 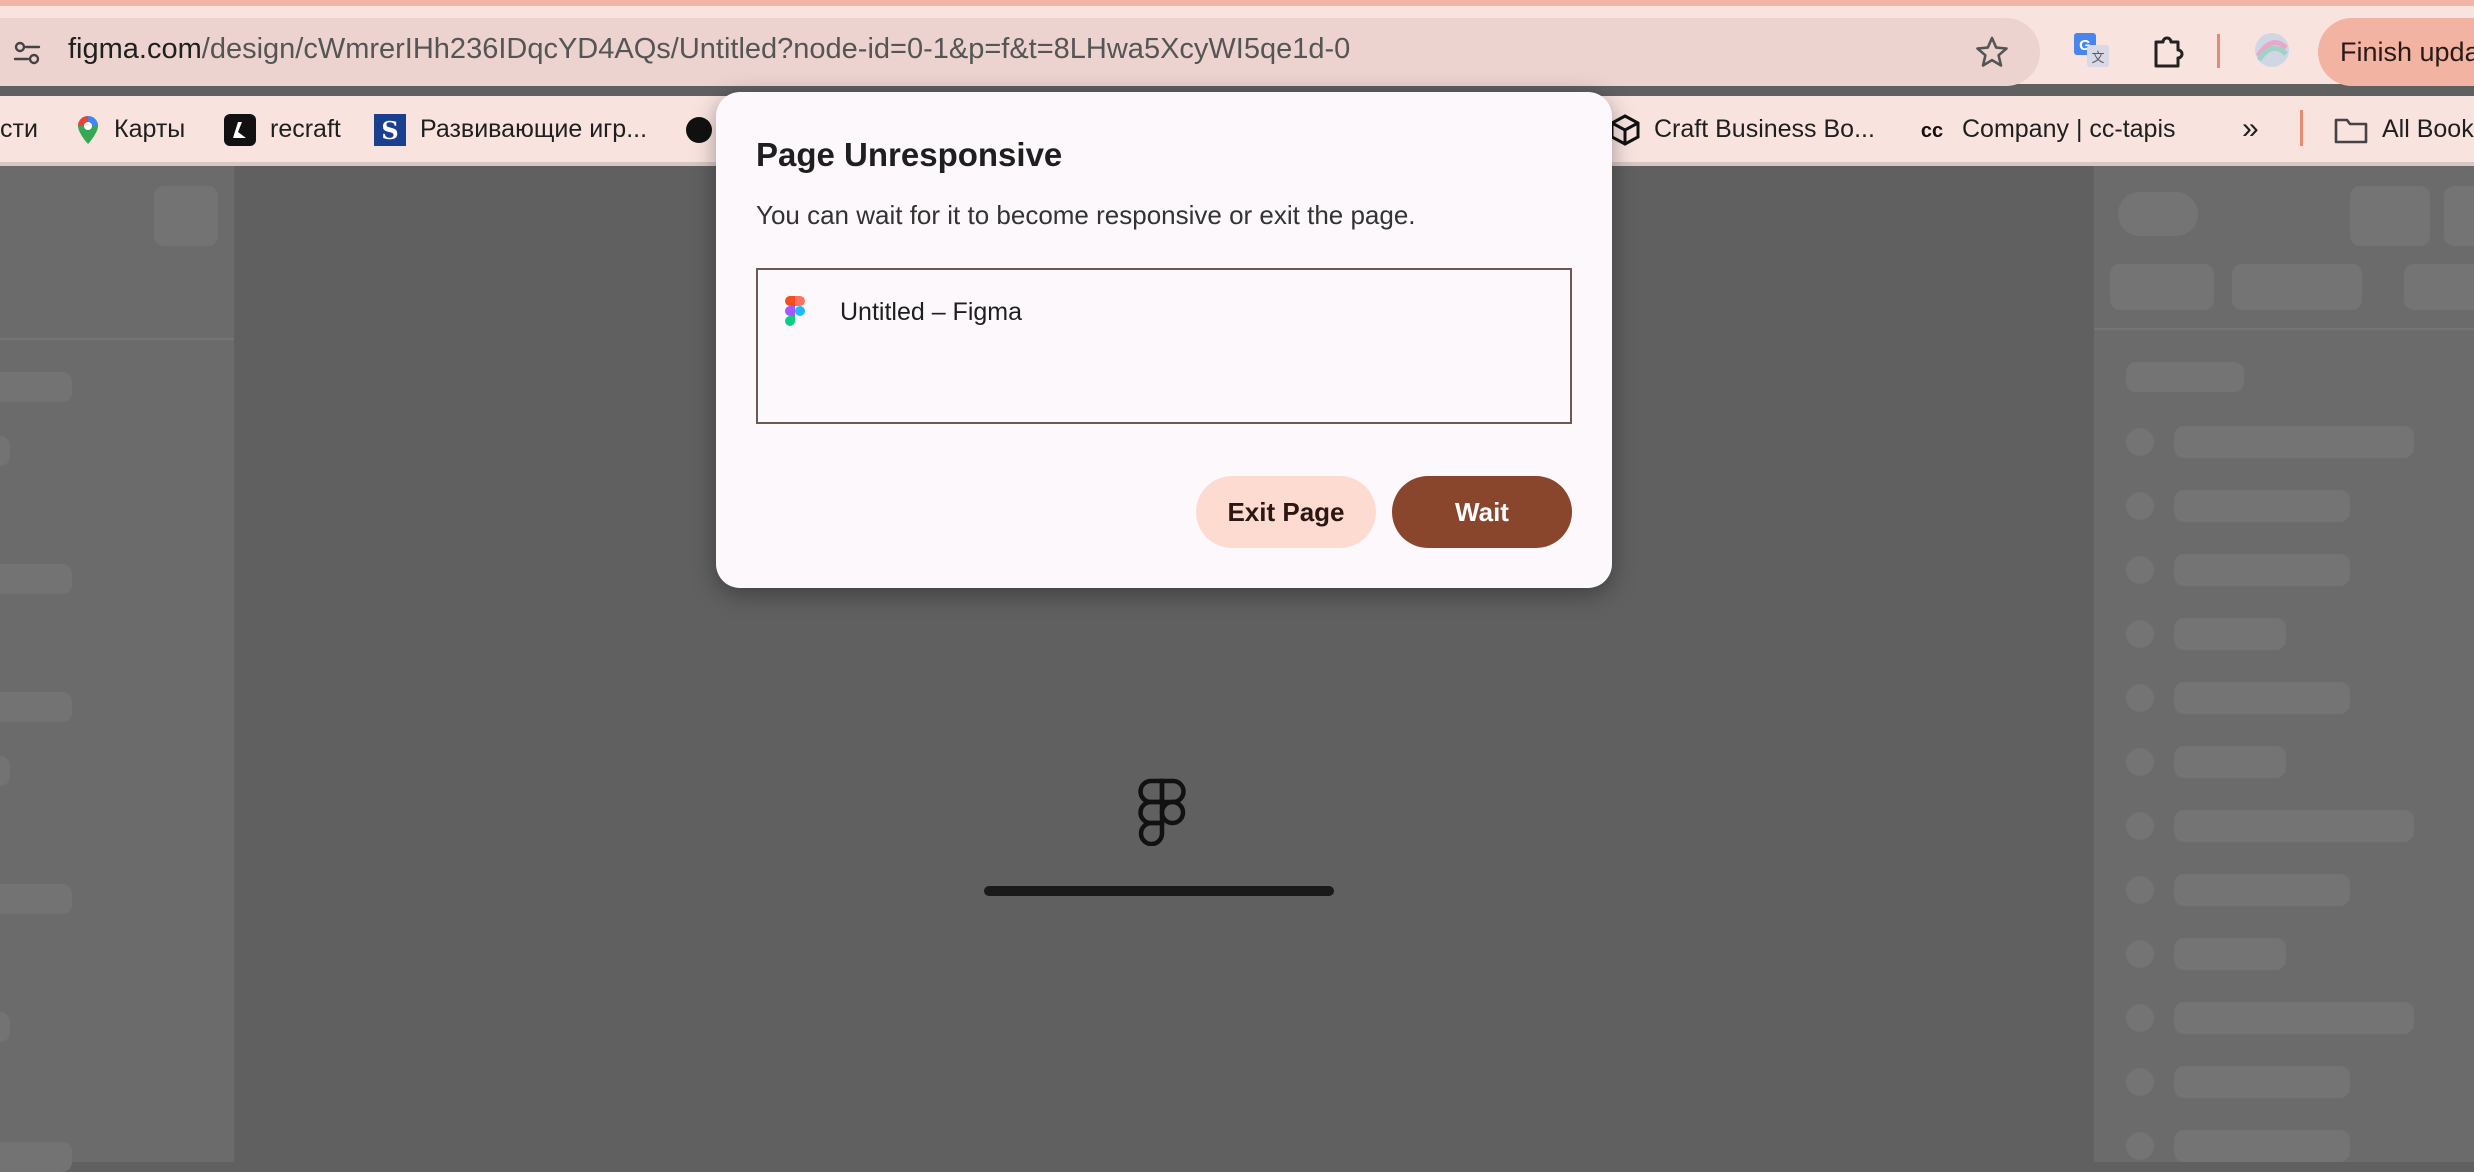 What do you see at coordinates (88, 130) in the screenshot?
I see `maps-pin-icon` at bounding box center [88, 130].